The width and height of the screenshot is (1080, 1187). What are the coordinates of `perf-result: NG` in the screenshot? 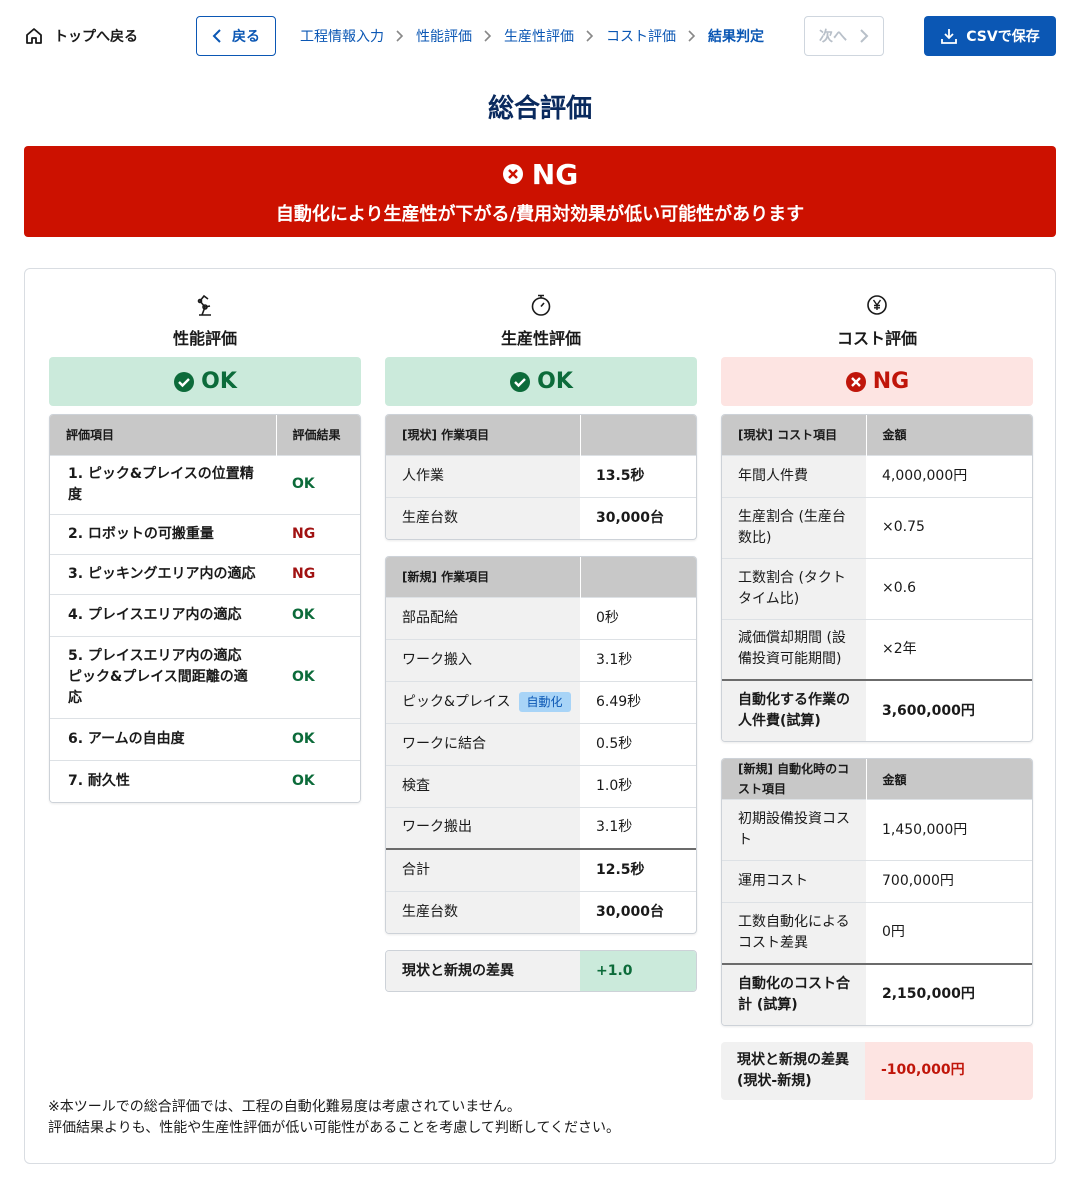 It's located at (318, 533).